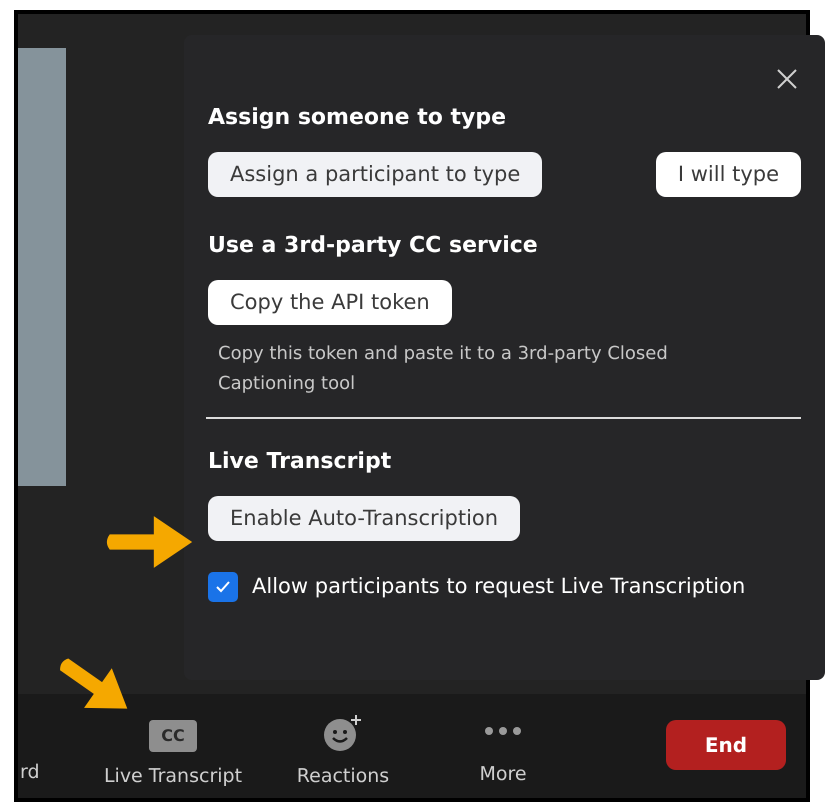  What do you see at coordinates (499, 586) in the screenshot?
I see `checkbox-label: Allow participants to request Live Transcription` at bounding box center [499, 586].